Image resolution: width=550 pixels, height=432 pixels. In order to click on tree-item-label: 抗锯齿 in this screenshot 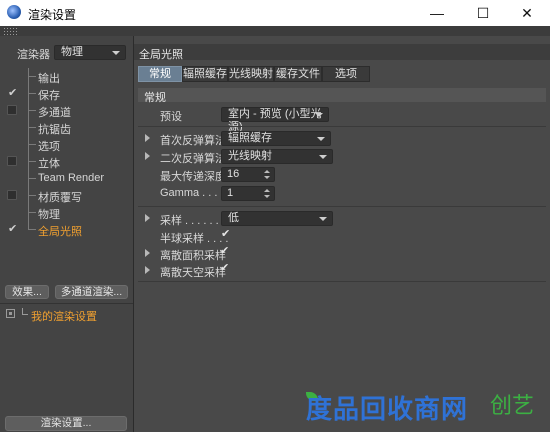, I will do `click(54, 130)`.